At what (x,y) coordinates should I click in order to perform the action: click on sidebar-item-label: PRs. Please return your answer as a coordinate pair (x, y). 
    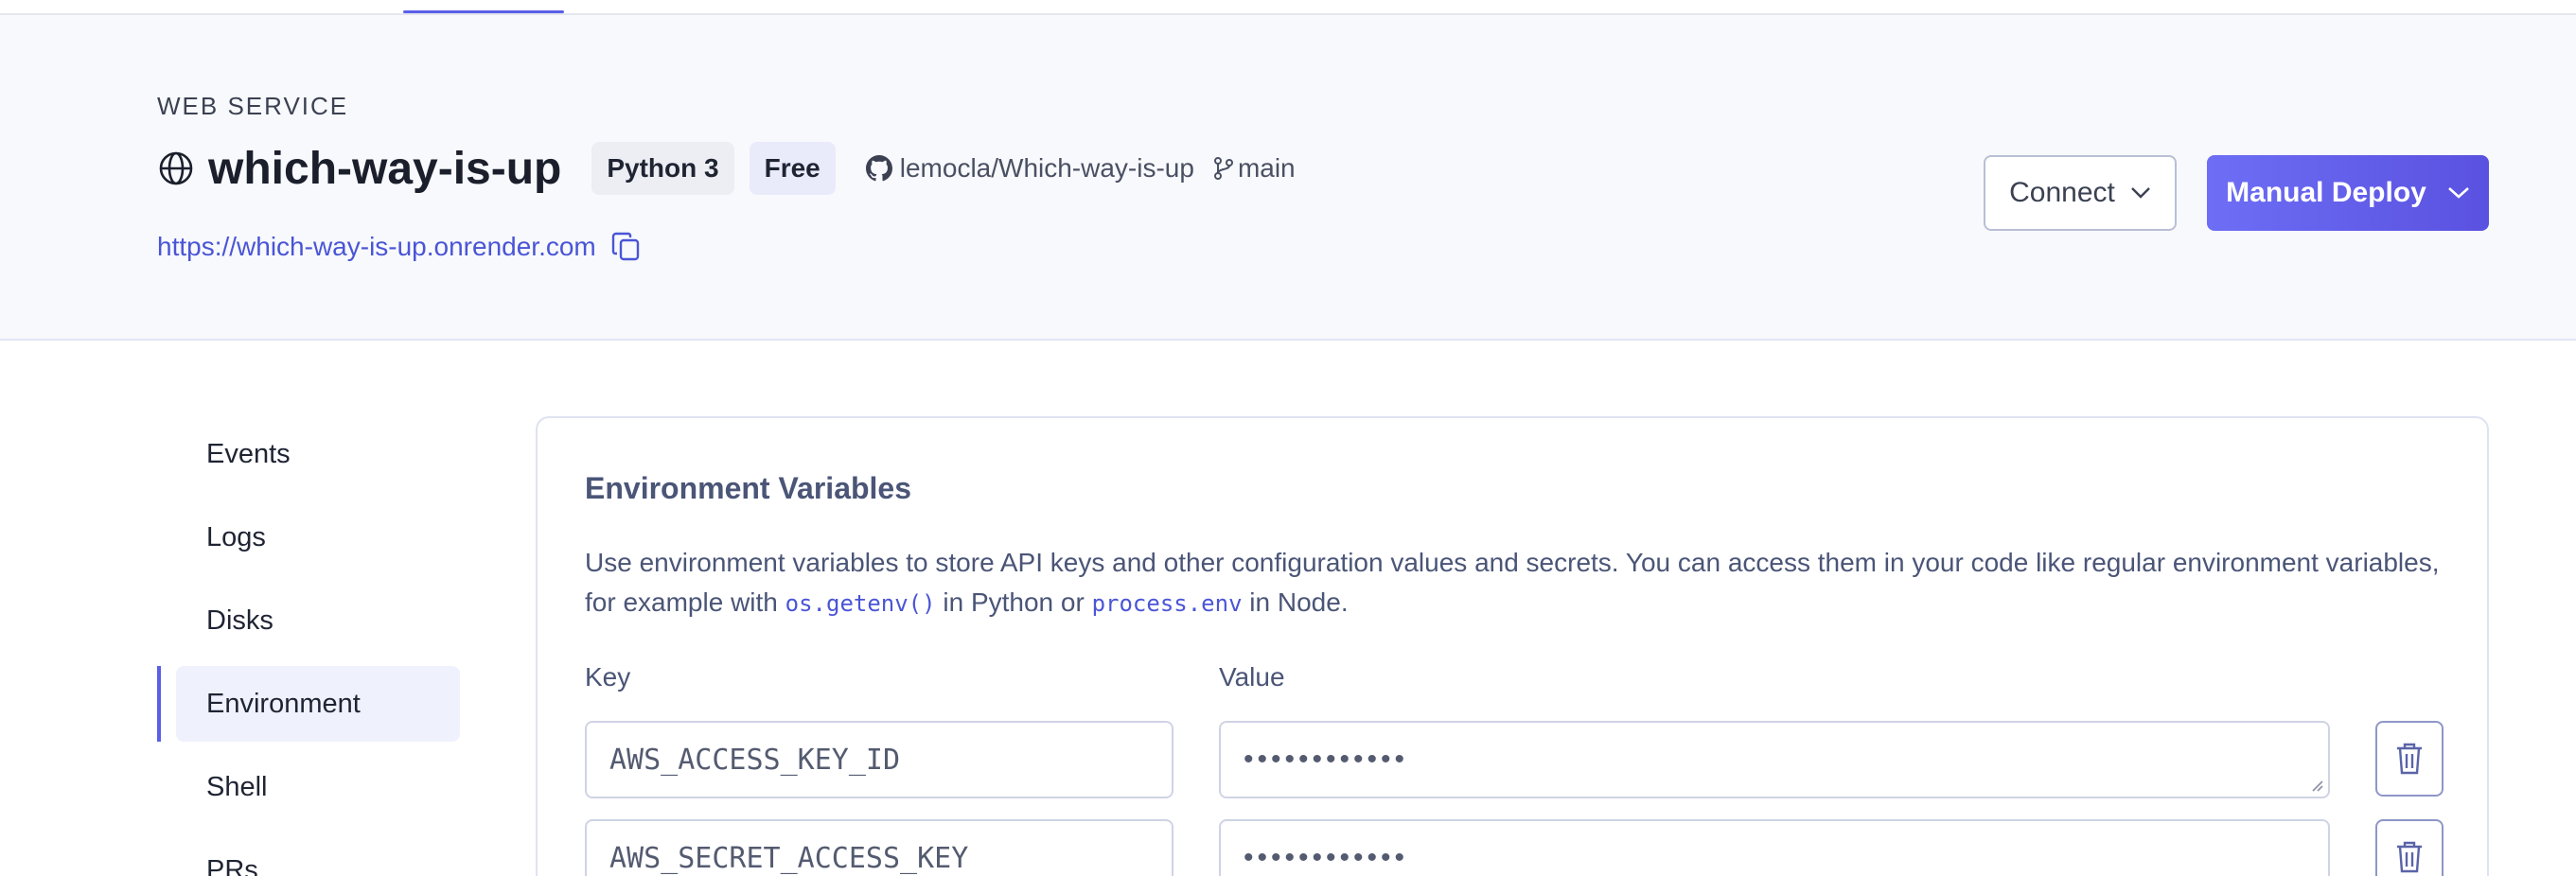
    Looking at the image, I should click on (232, 865).